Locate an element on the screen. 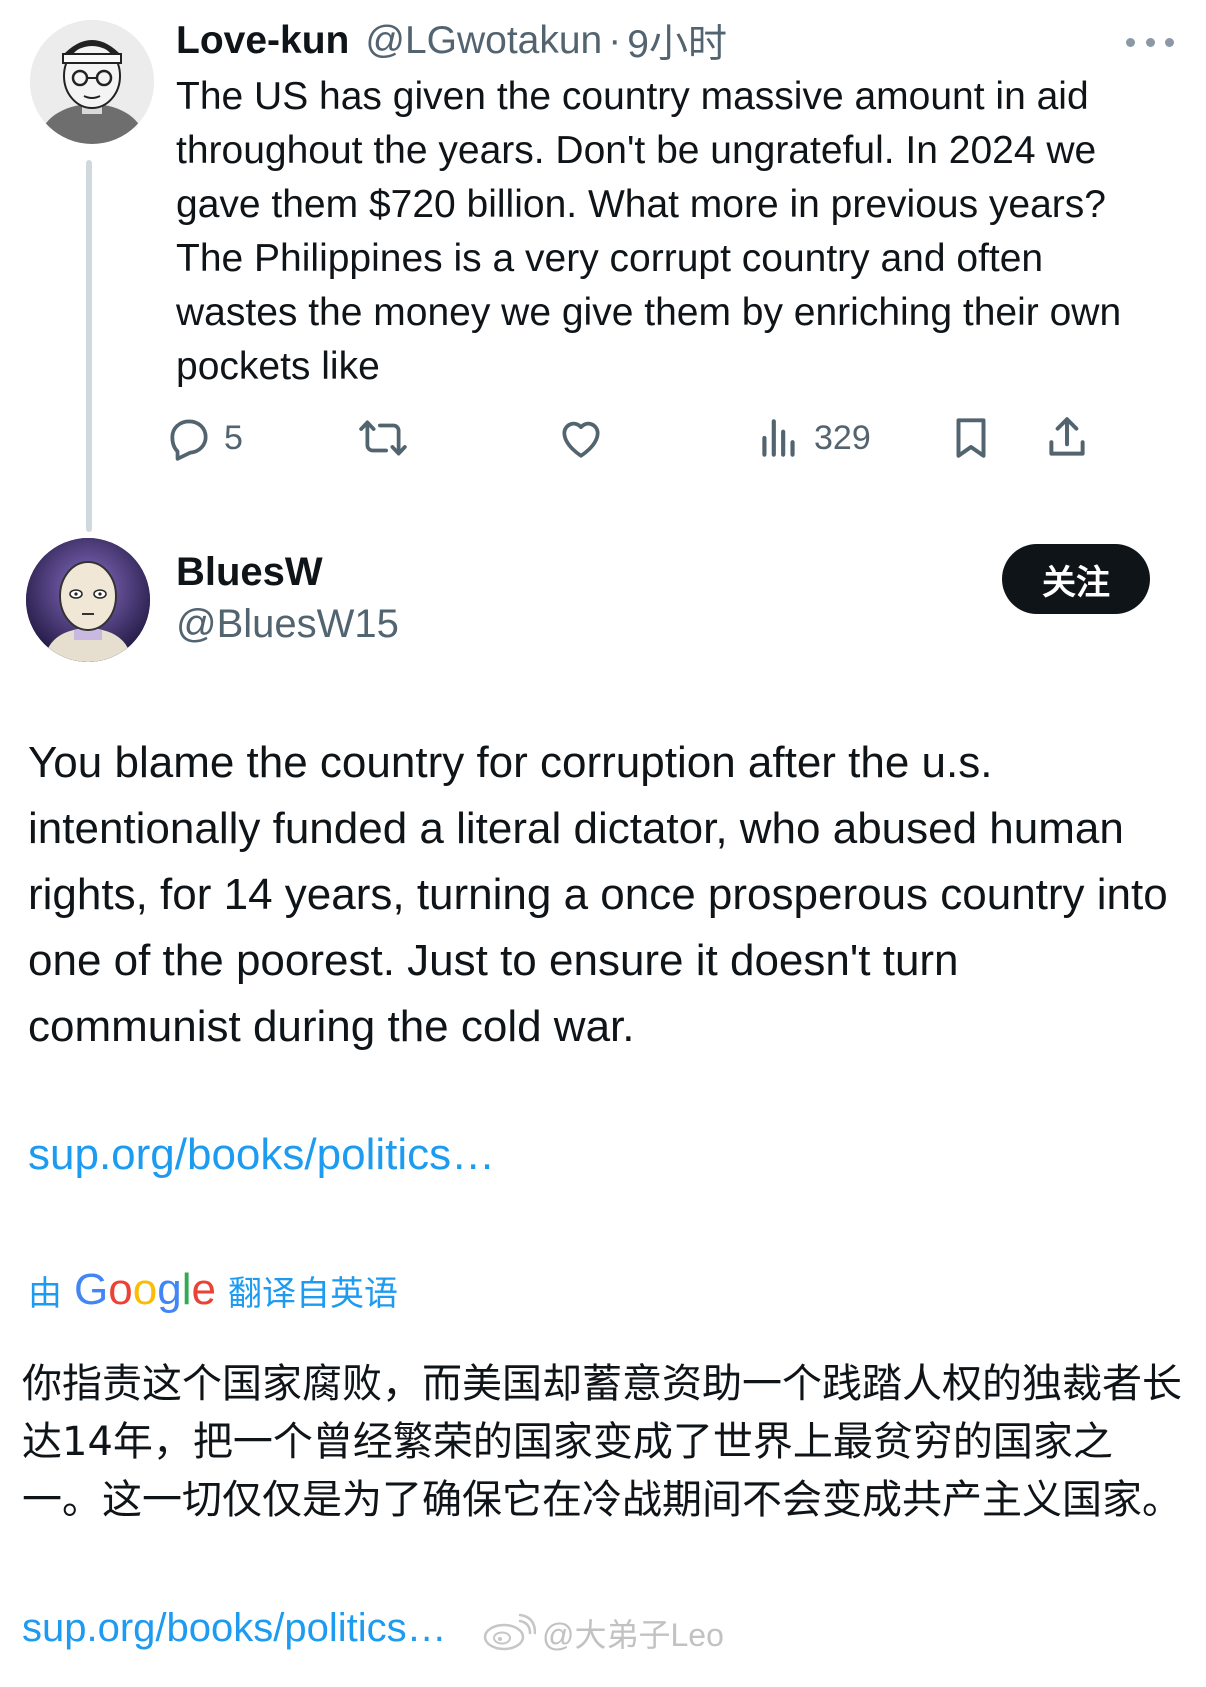 This screenshot has height=1687, width=1206. watermark-text: @大弟子Leo is located at coordinates (633, 1635).